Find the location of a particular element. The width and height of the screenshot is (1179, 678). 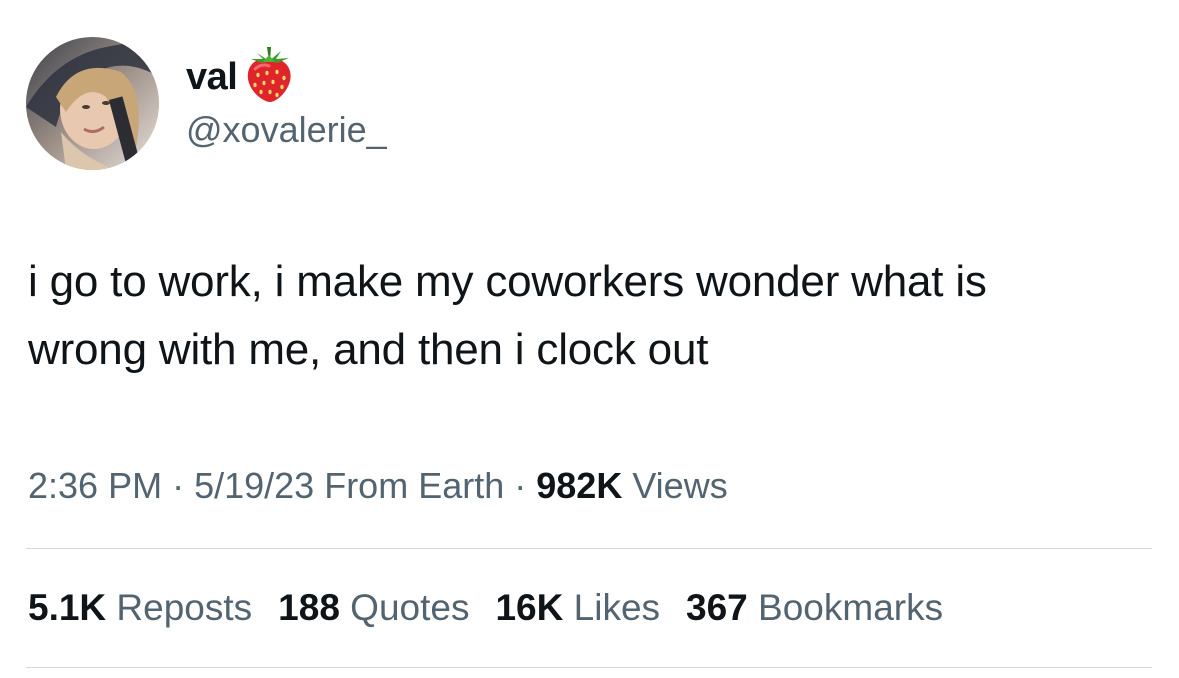

avatar is located at coordinates (92, 103).